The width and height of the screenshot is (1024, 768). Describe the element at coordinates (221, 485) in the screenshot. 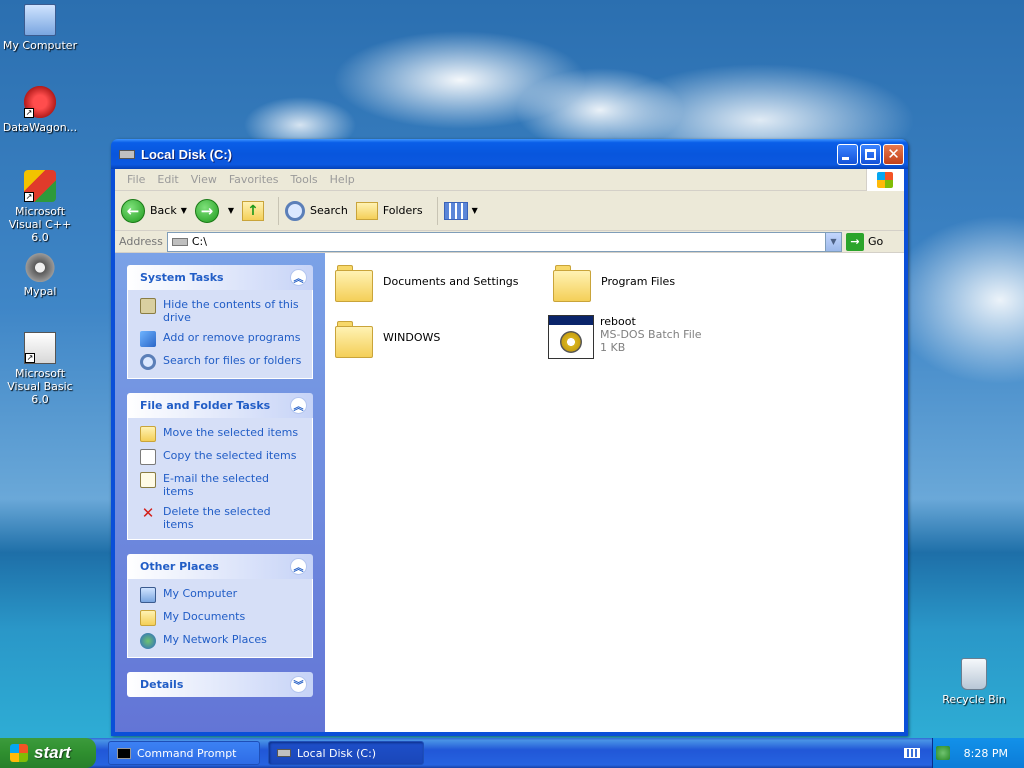

I see `task-email-items: E-mail the selected items` at that location.